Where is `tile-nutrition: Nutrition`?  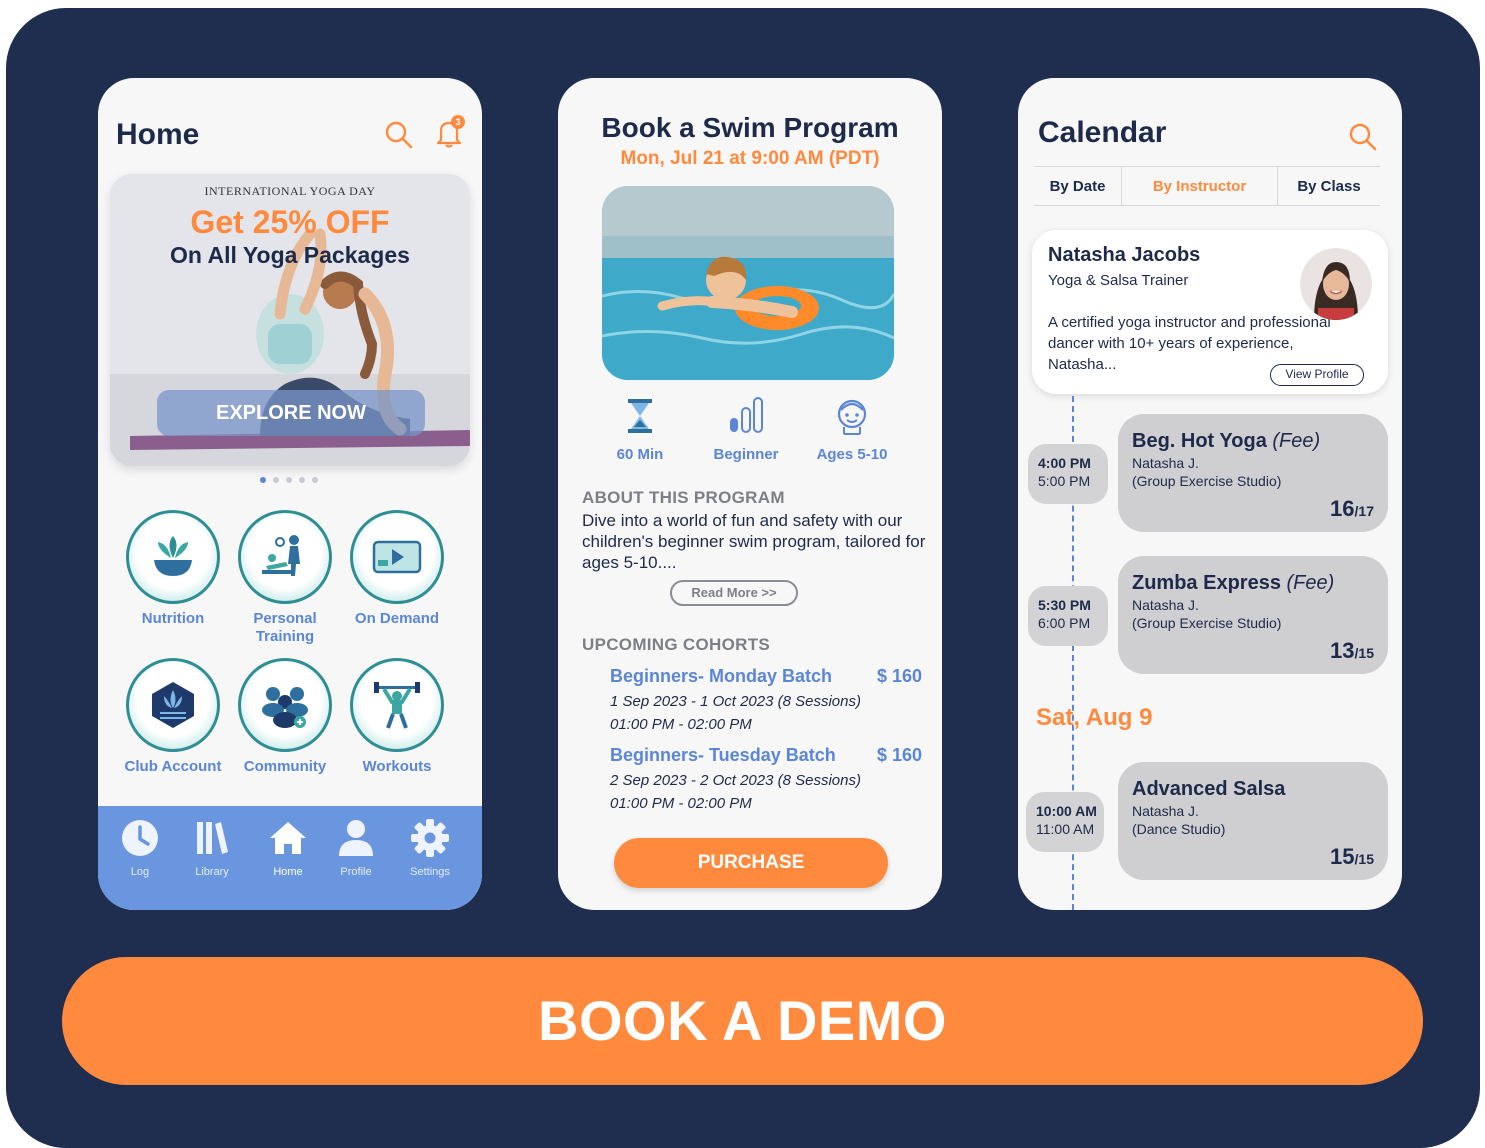
tile-nutrition: Nutrition is located at coordinates (173, 569).